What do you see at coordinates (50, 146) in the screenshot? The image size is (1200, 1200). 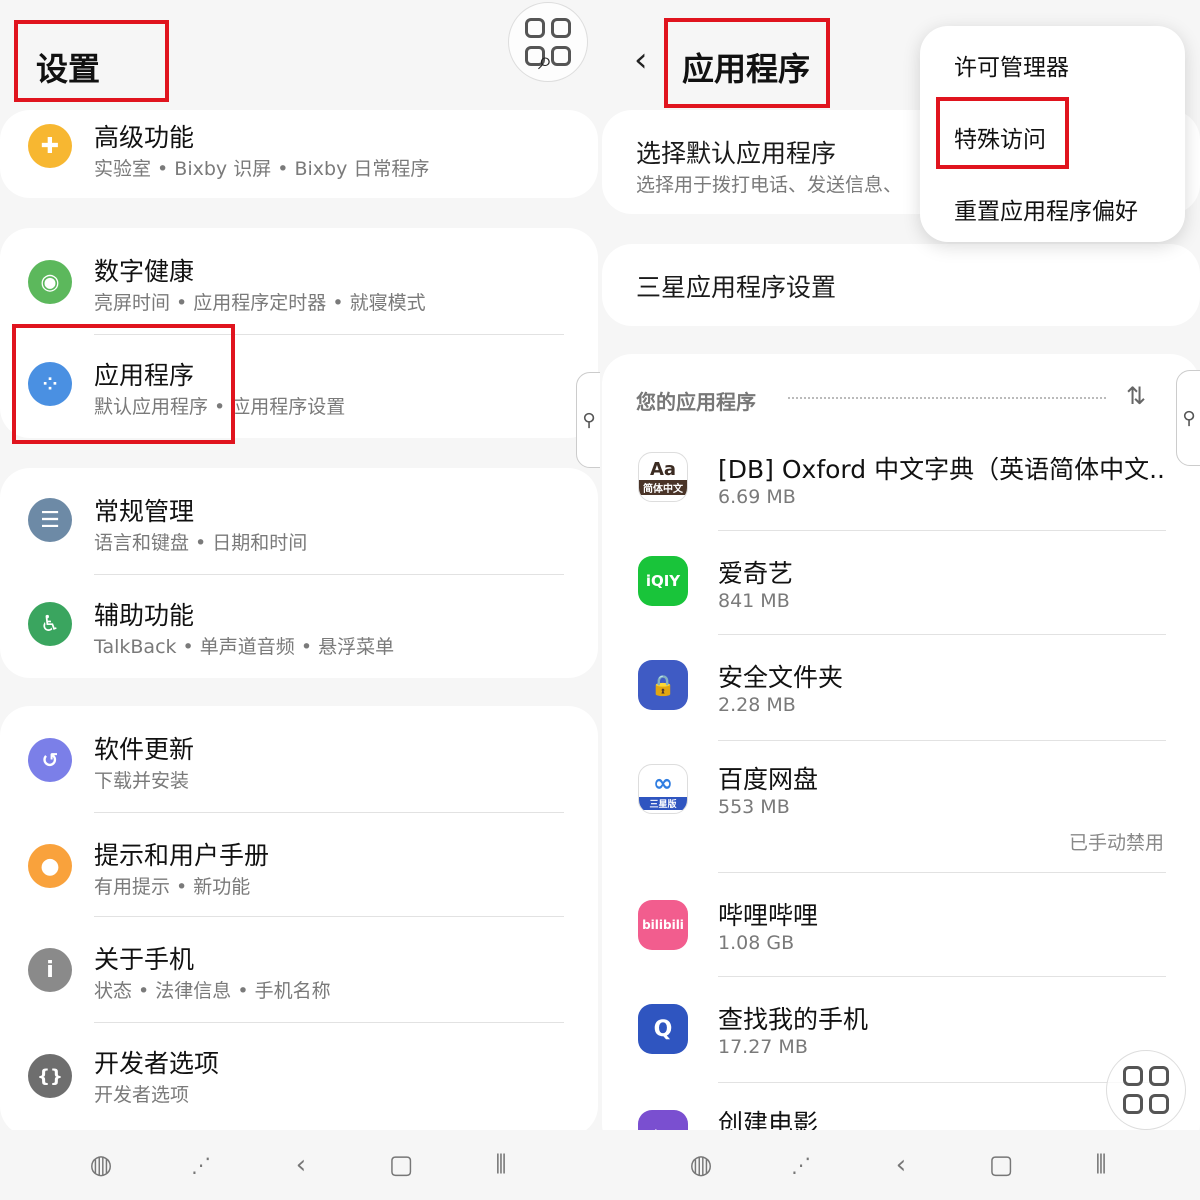 I see `puzzle-icon: ✚` at bounding box center [50, 146].